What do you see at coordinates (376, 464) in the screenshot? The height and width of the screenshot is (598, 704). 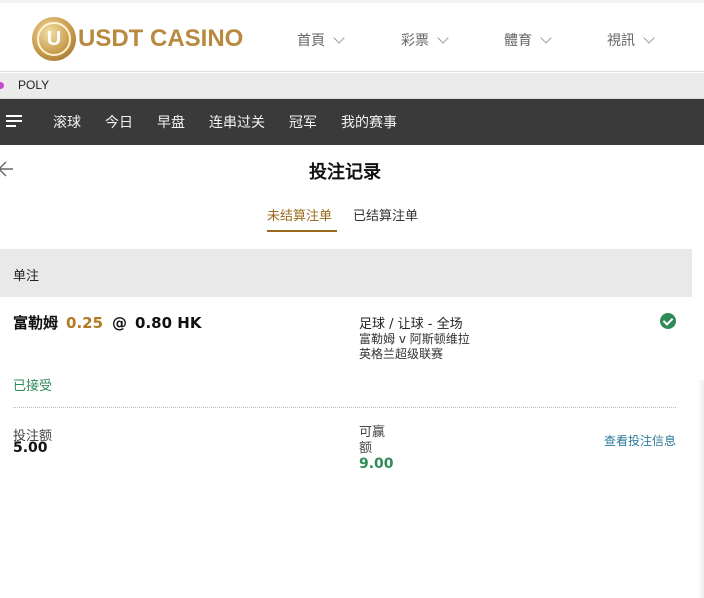 I see `win-value: 9.00` at bounding box center [376, 464].